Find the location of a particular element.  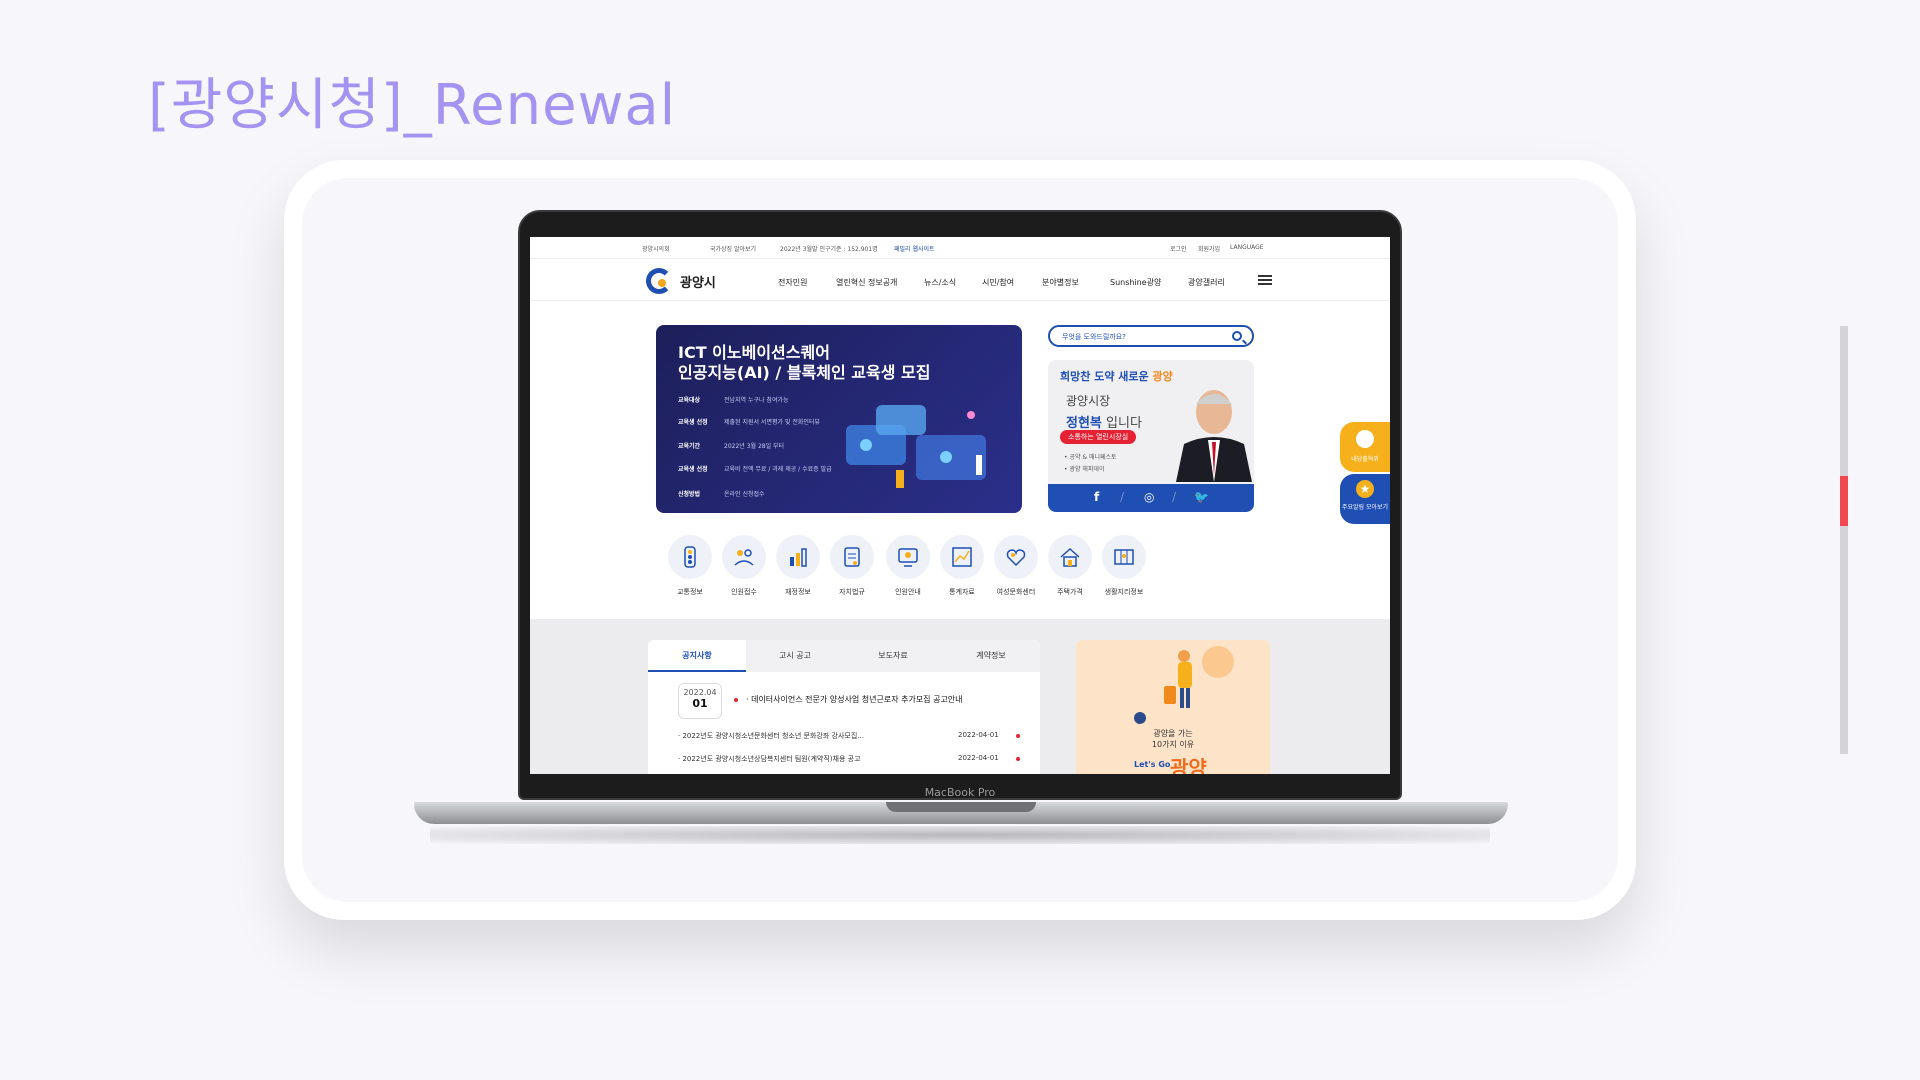

banner-row: 신청방법 온라인 신청접수 is located at coordinates (721, 494).